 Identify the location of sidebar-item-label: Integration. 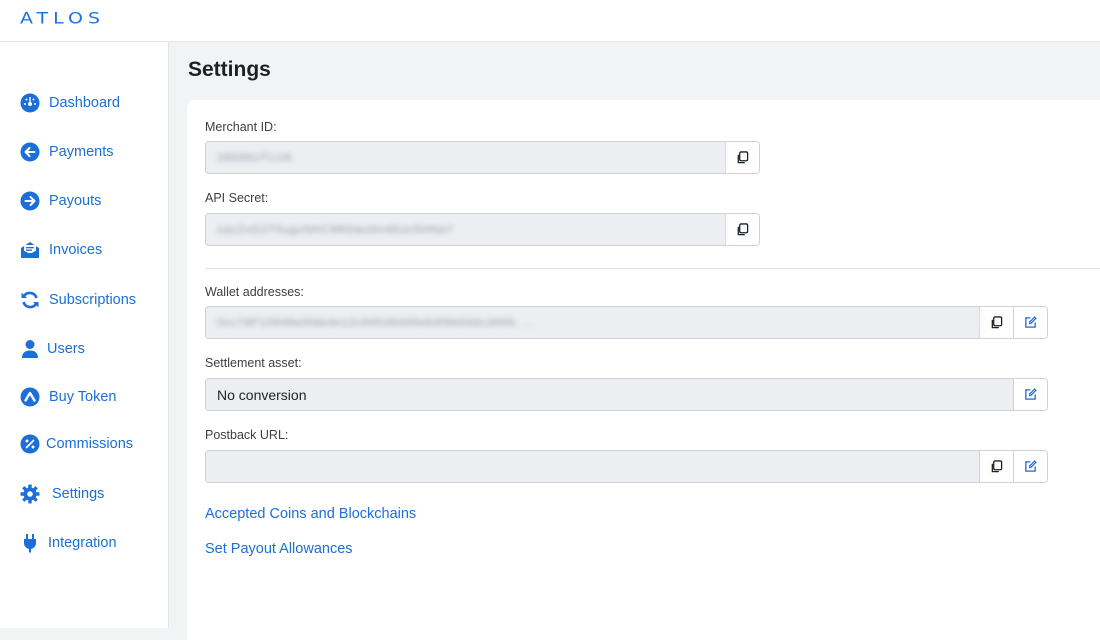
(82, 543).